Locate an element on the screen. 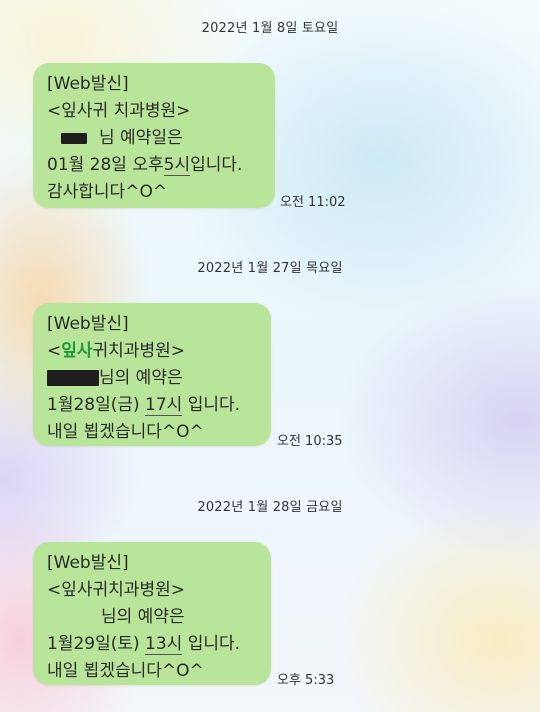  date-divider: 2022년 1월 8일 토요일 is located at coordinates (270, 28).